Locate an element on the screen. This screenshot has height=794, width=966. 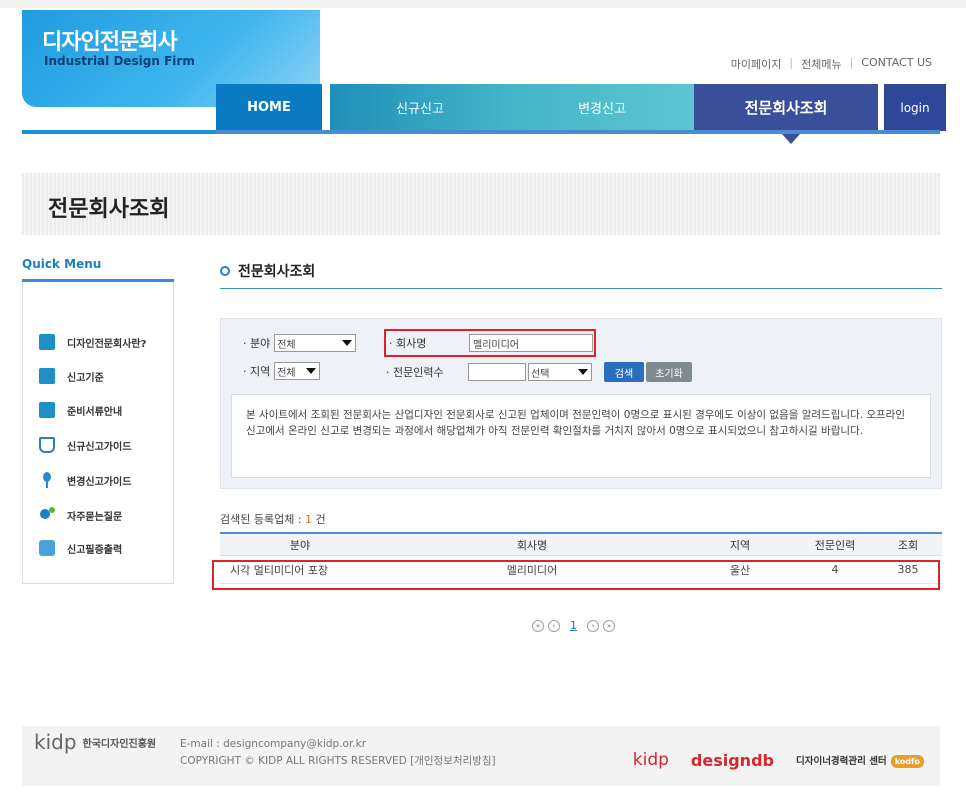
footer-email: E-mail : designcompany@kidp.or.kr is located at coordinates (273, 744).